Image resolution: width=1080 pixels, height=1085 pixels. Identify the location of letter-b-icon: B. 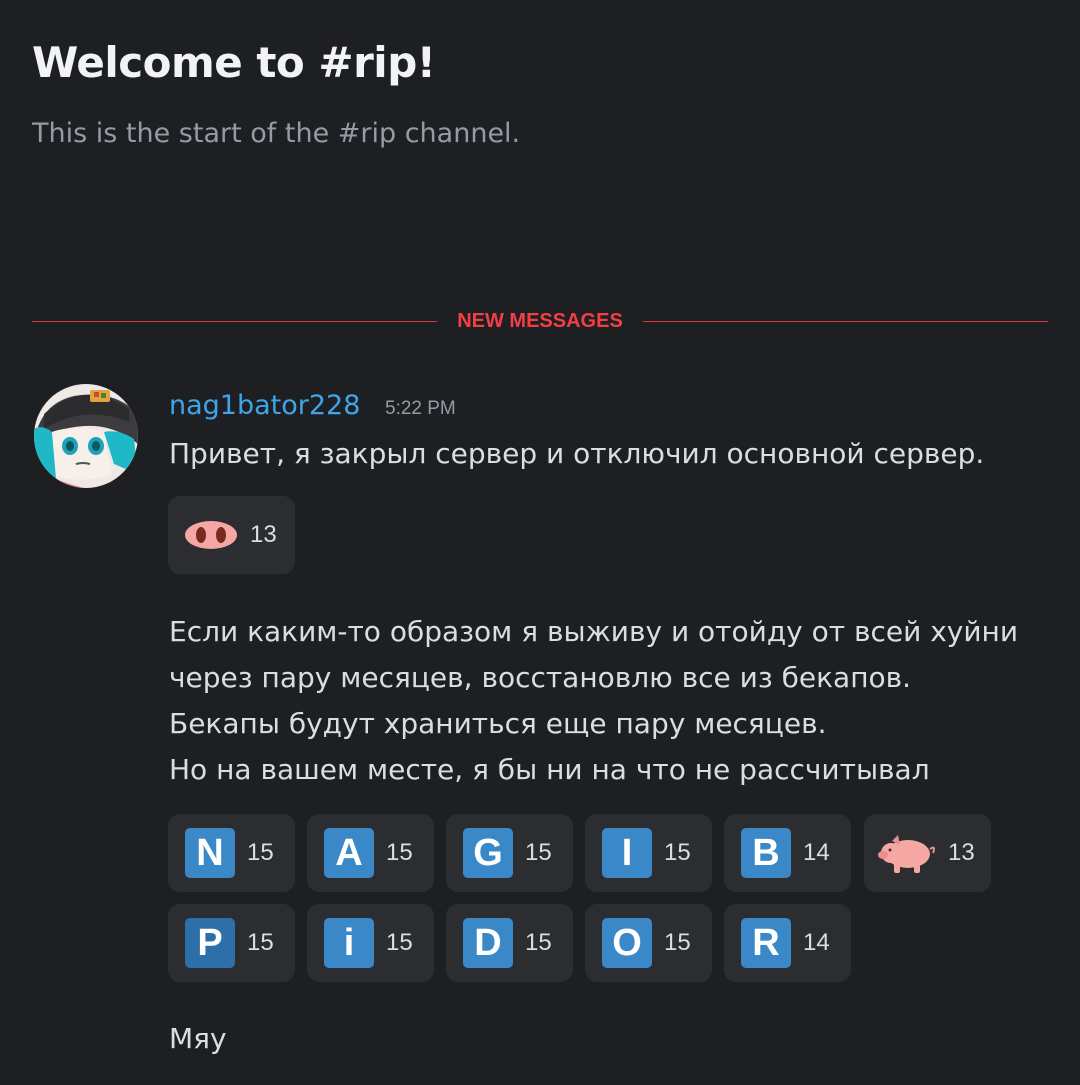
(766, 853).